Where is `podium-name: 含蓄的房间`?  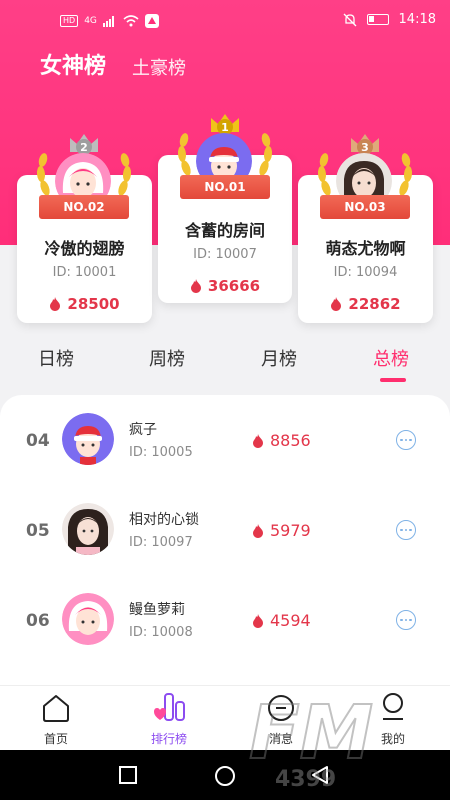 podium-name: 含蓄的房间 is located at coordinates (224, 230).